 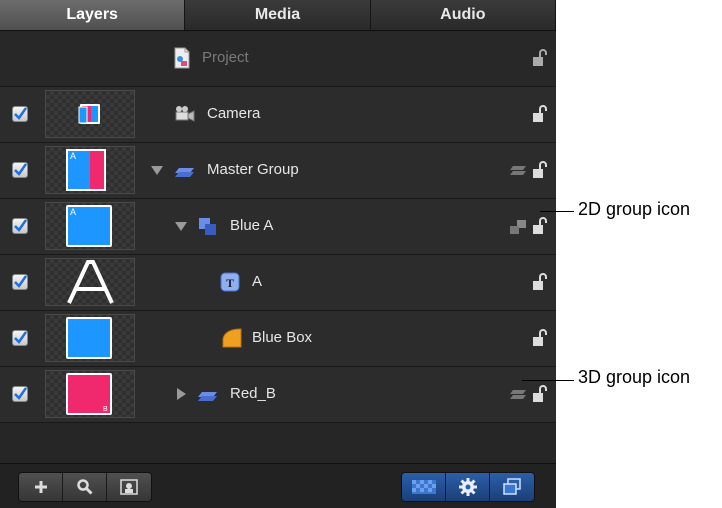 I want to click on layer-name: Blue A, so click(x=252, y=225).